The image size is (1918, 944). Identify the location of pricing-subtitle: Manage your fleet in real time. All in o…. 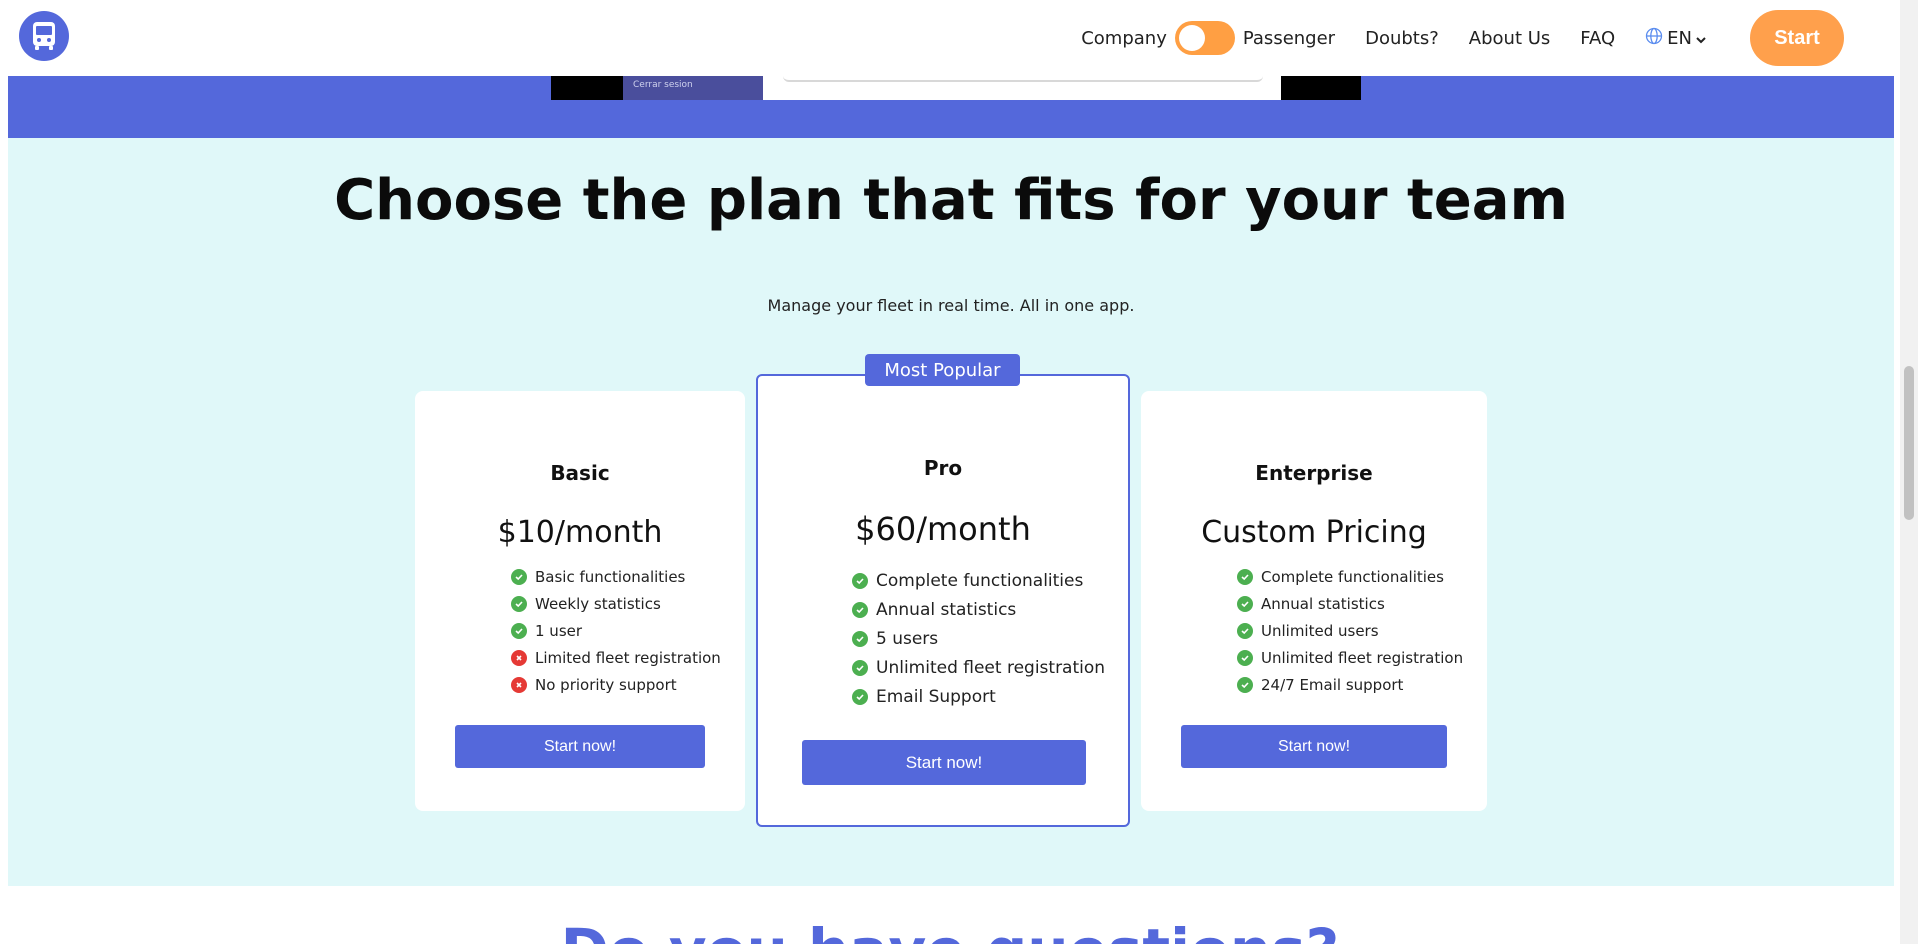
(951, 305).